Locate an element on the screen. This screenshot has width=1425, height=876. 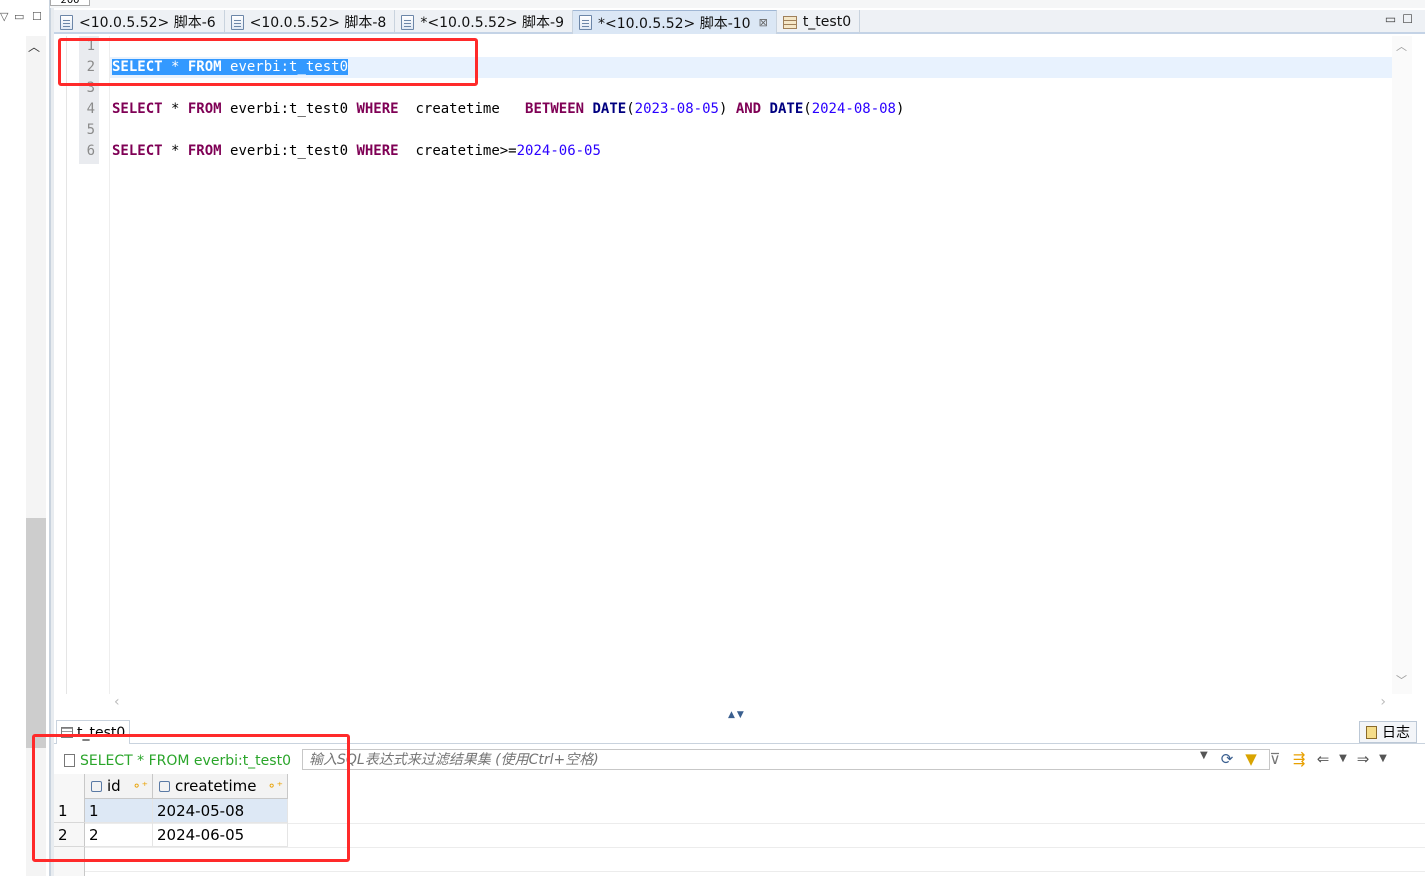
text-selection: SELECT * FROM everbi:t_test0 is located at coordinates (230, 67).